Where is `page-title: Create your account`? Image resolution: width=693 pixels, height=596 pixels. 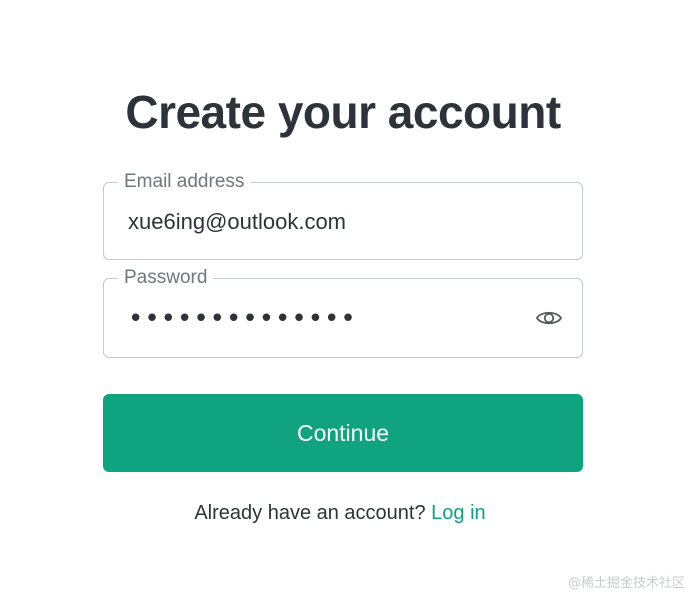 page-title: Create your account is located at coordinates (343, 112).